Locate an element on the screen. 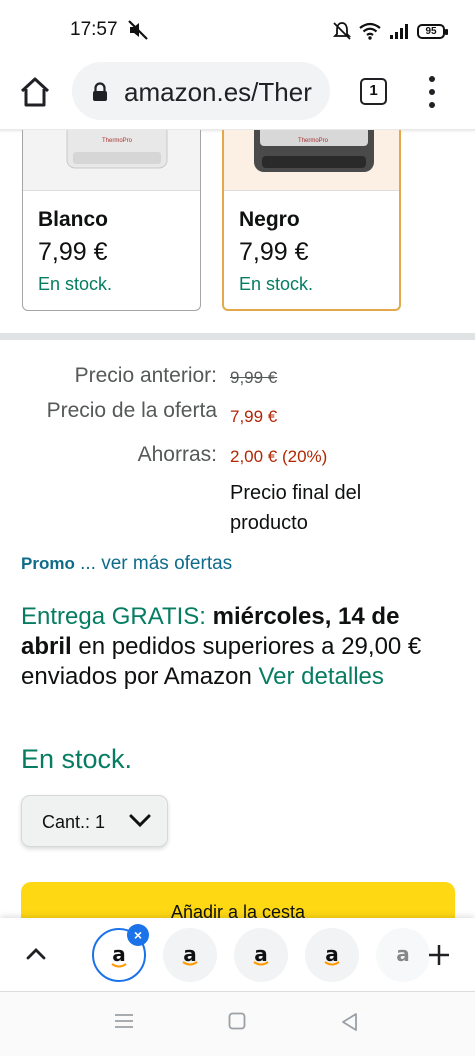  new-tab-plus-icon is located at coordinates (439, 955).